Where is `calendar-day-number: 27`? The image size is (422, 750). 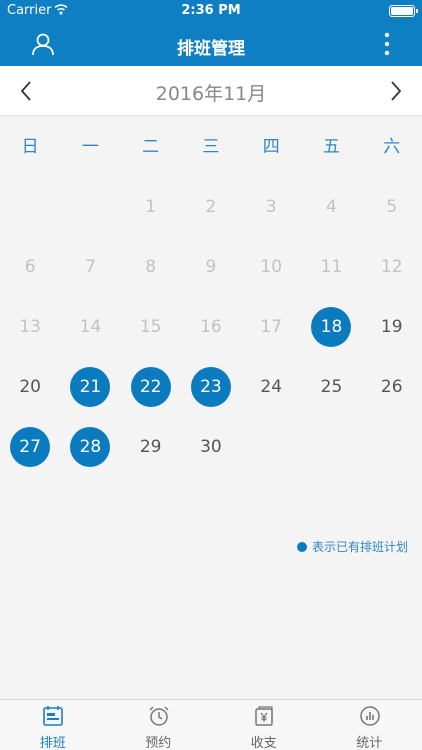 calendar-day-number: 27 is located at coordinates (30, 447).